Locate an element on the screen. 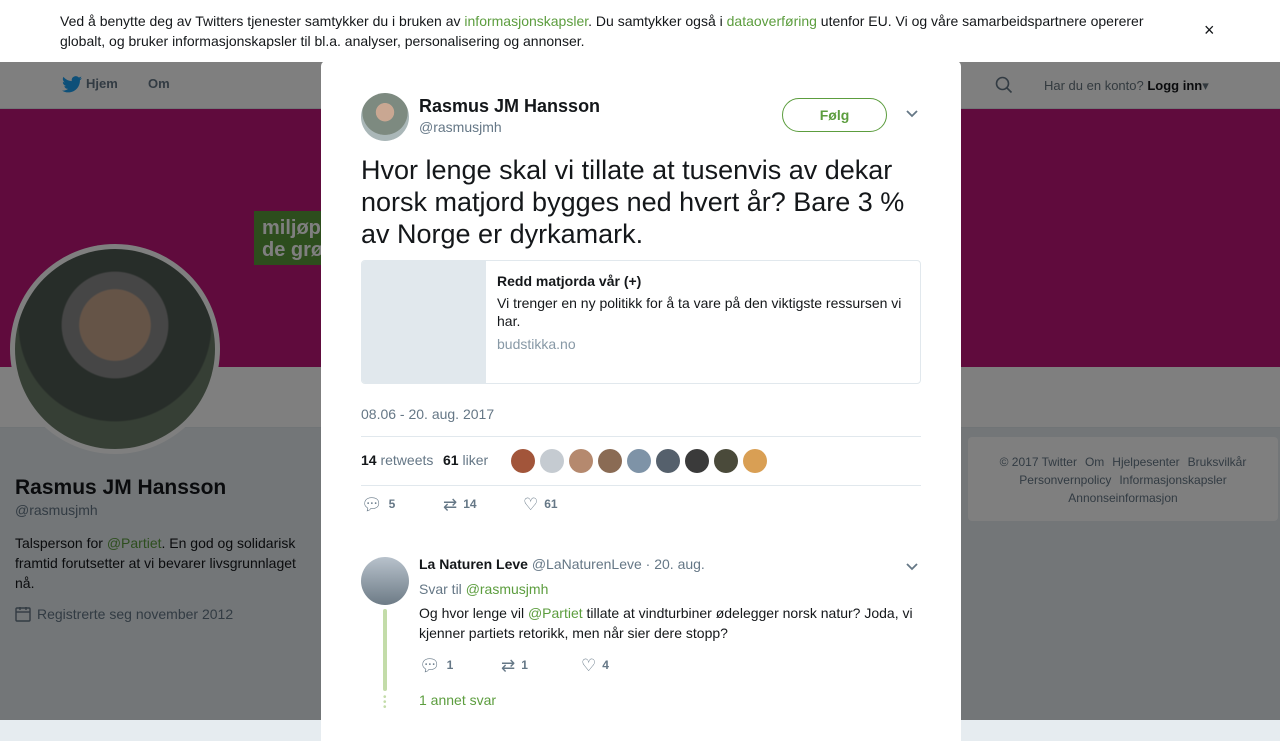  chevron-down-icon is located at coordinates (912, 114).